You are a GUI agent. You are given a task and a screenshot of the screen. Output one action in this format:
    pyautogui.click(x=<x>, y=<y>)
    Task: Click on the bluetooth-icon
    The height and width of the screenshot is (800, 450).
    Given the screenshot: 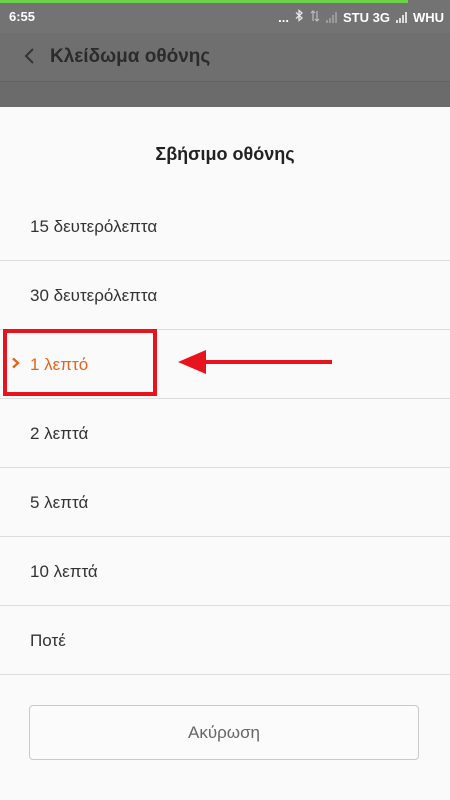 What is the action you would take?
    pyautogui.click(x=299, y=17)
    